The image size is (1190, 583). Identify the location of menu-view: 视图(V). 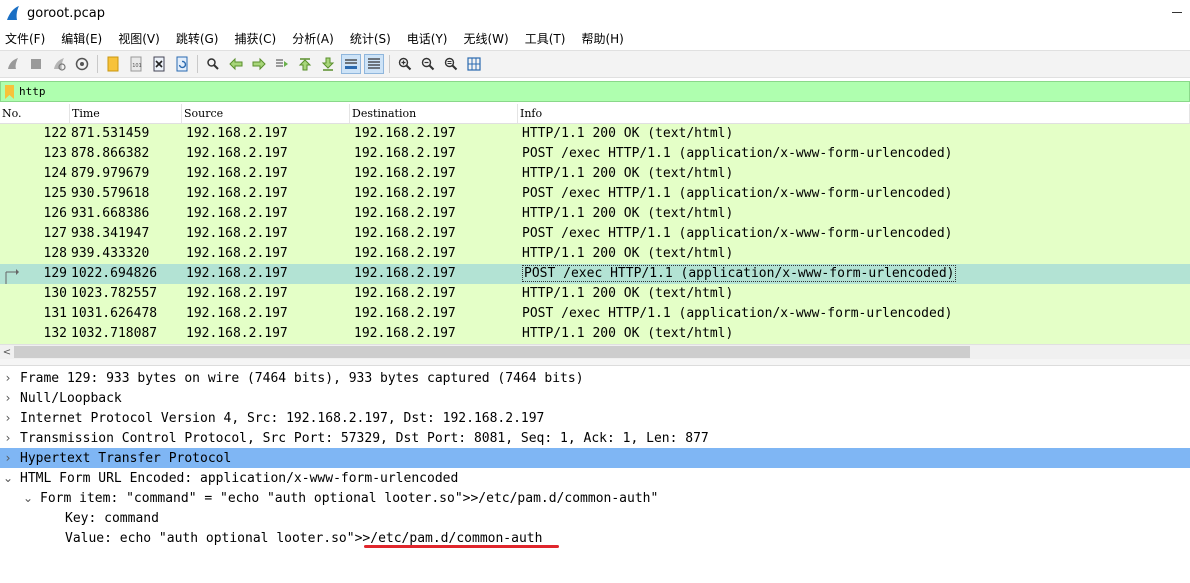
(142, 38).